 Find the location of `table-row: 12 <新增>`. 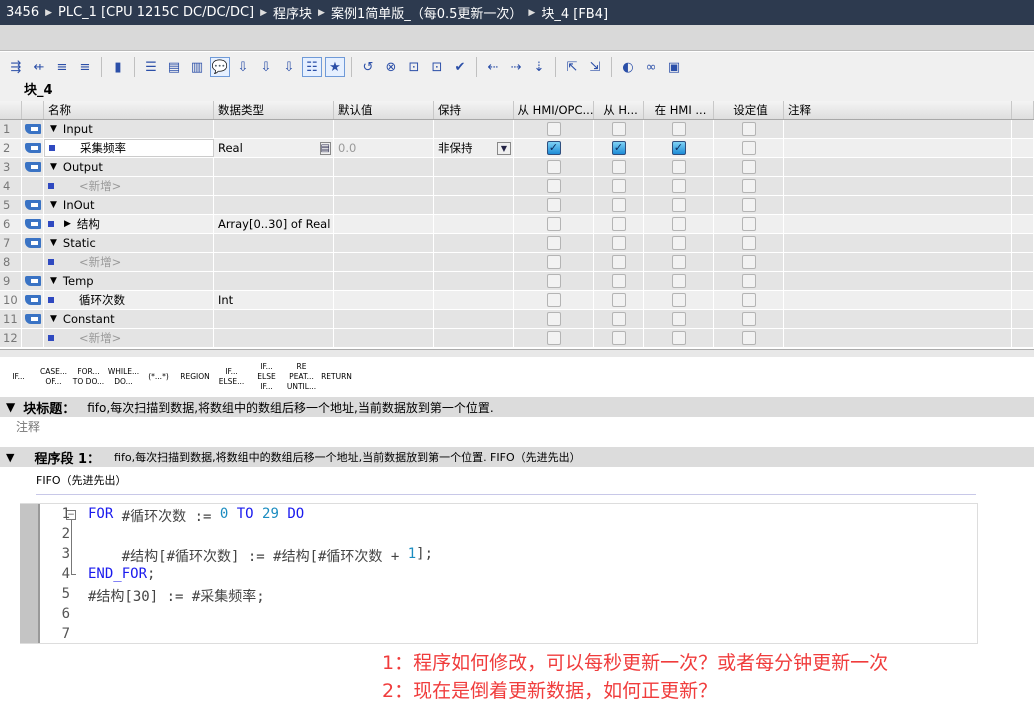

table-row: 12 <新增> is located at coordinates (517, 338).